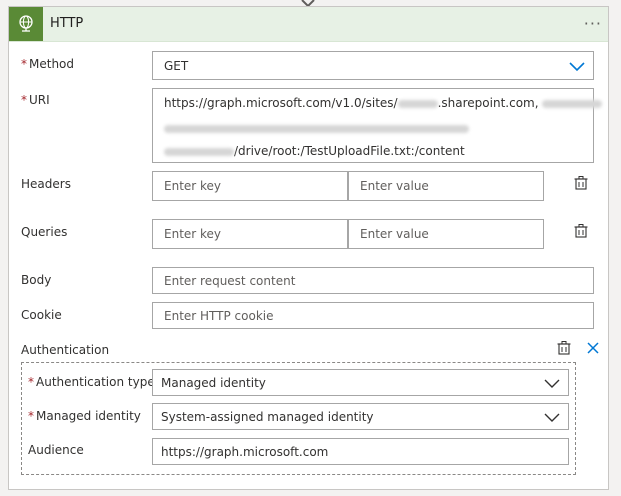  What do you see at coordinates (417, 103) in the screenshot?
I see `redacted-tenant` at bounding box center [417, 103].